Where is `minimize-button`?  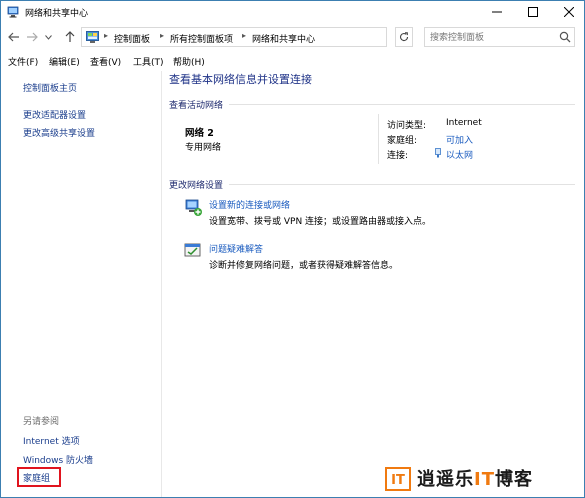 minimize-button is located at coordinates (497, 12).